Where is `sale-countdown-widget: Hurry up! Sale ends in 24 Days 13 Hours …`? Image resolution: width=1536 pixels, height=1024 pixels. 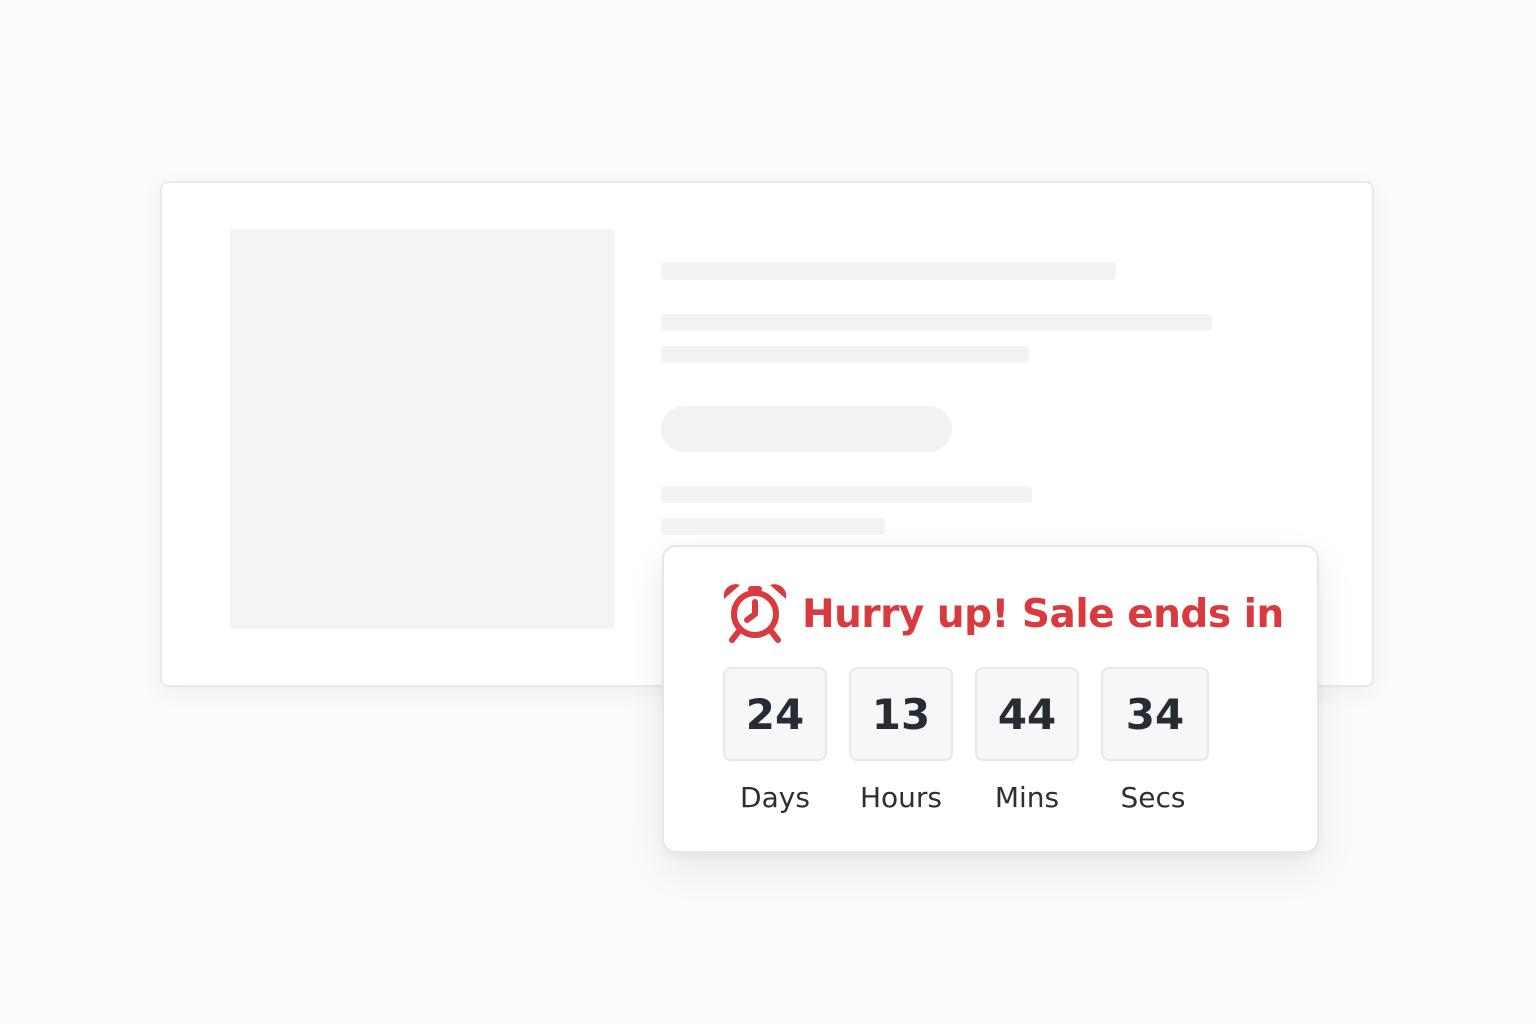
sale-countdown-widget: Hurry up! Sale ends in 24 Days 13 Hours … is located at coordinates (990, 699).